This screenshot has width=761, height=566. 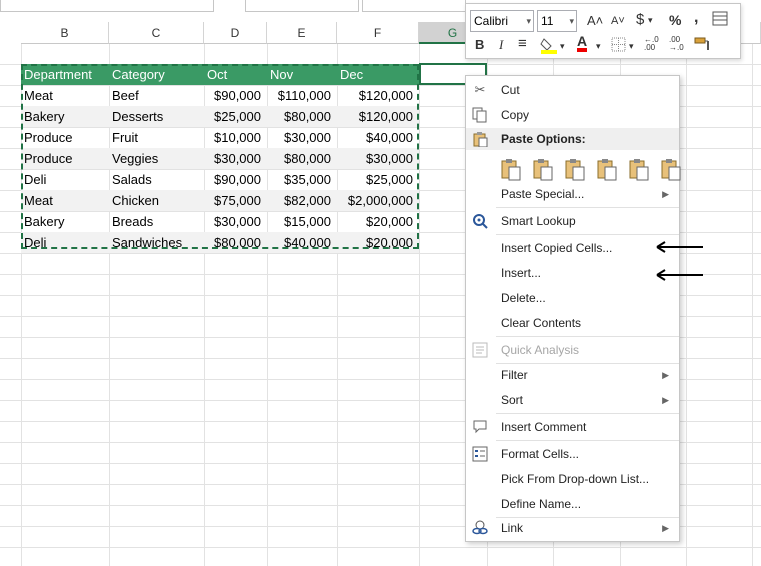 What do you see at coordinates (572, 375) in the screenshot?
I see `menu-item-filter: Filter ▶` at bounding box center [572, 375].